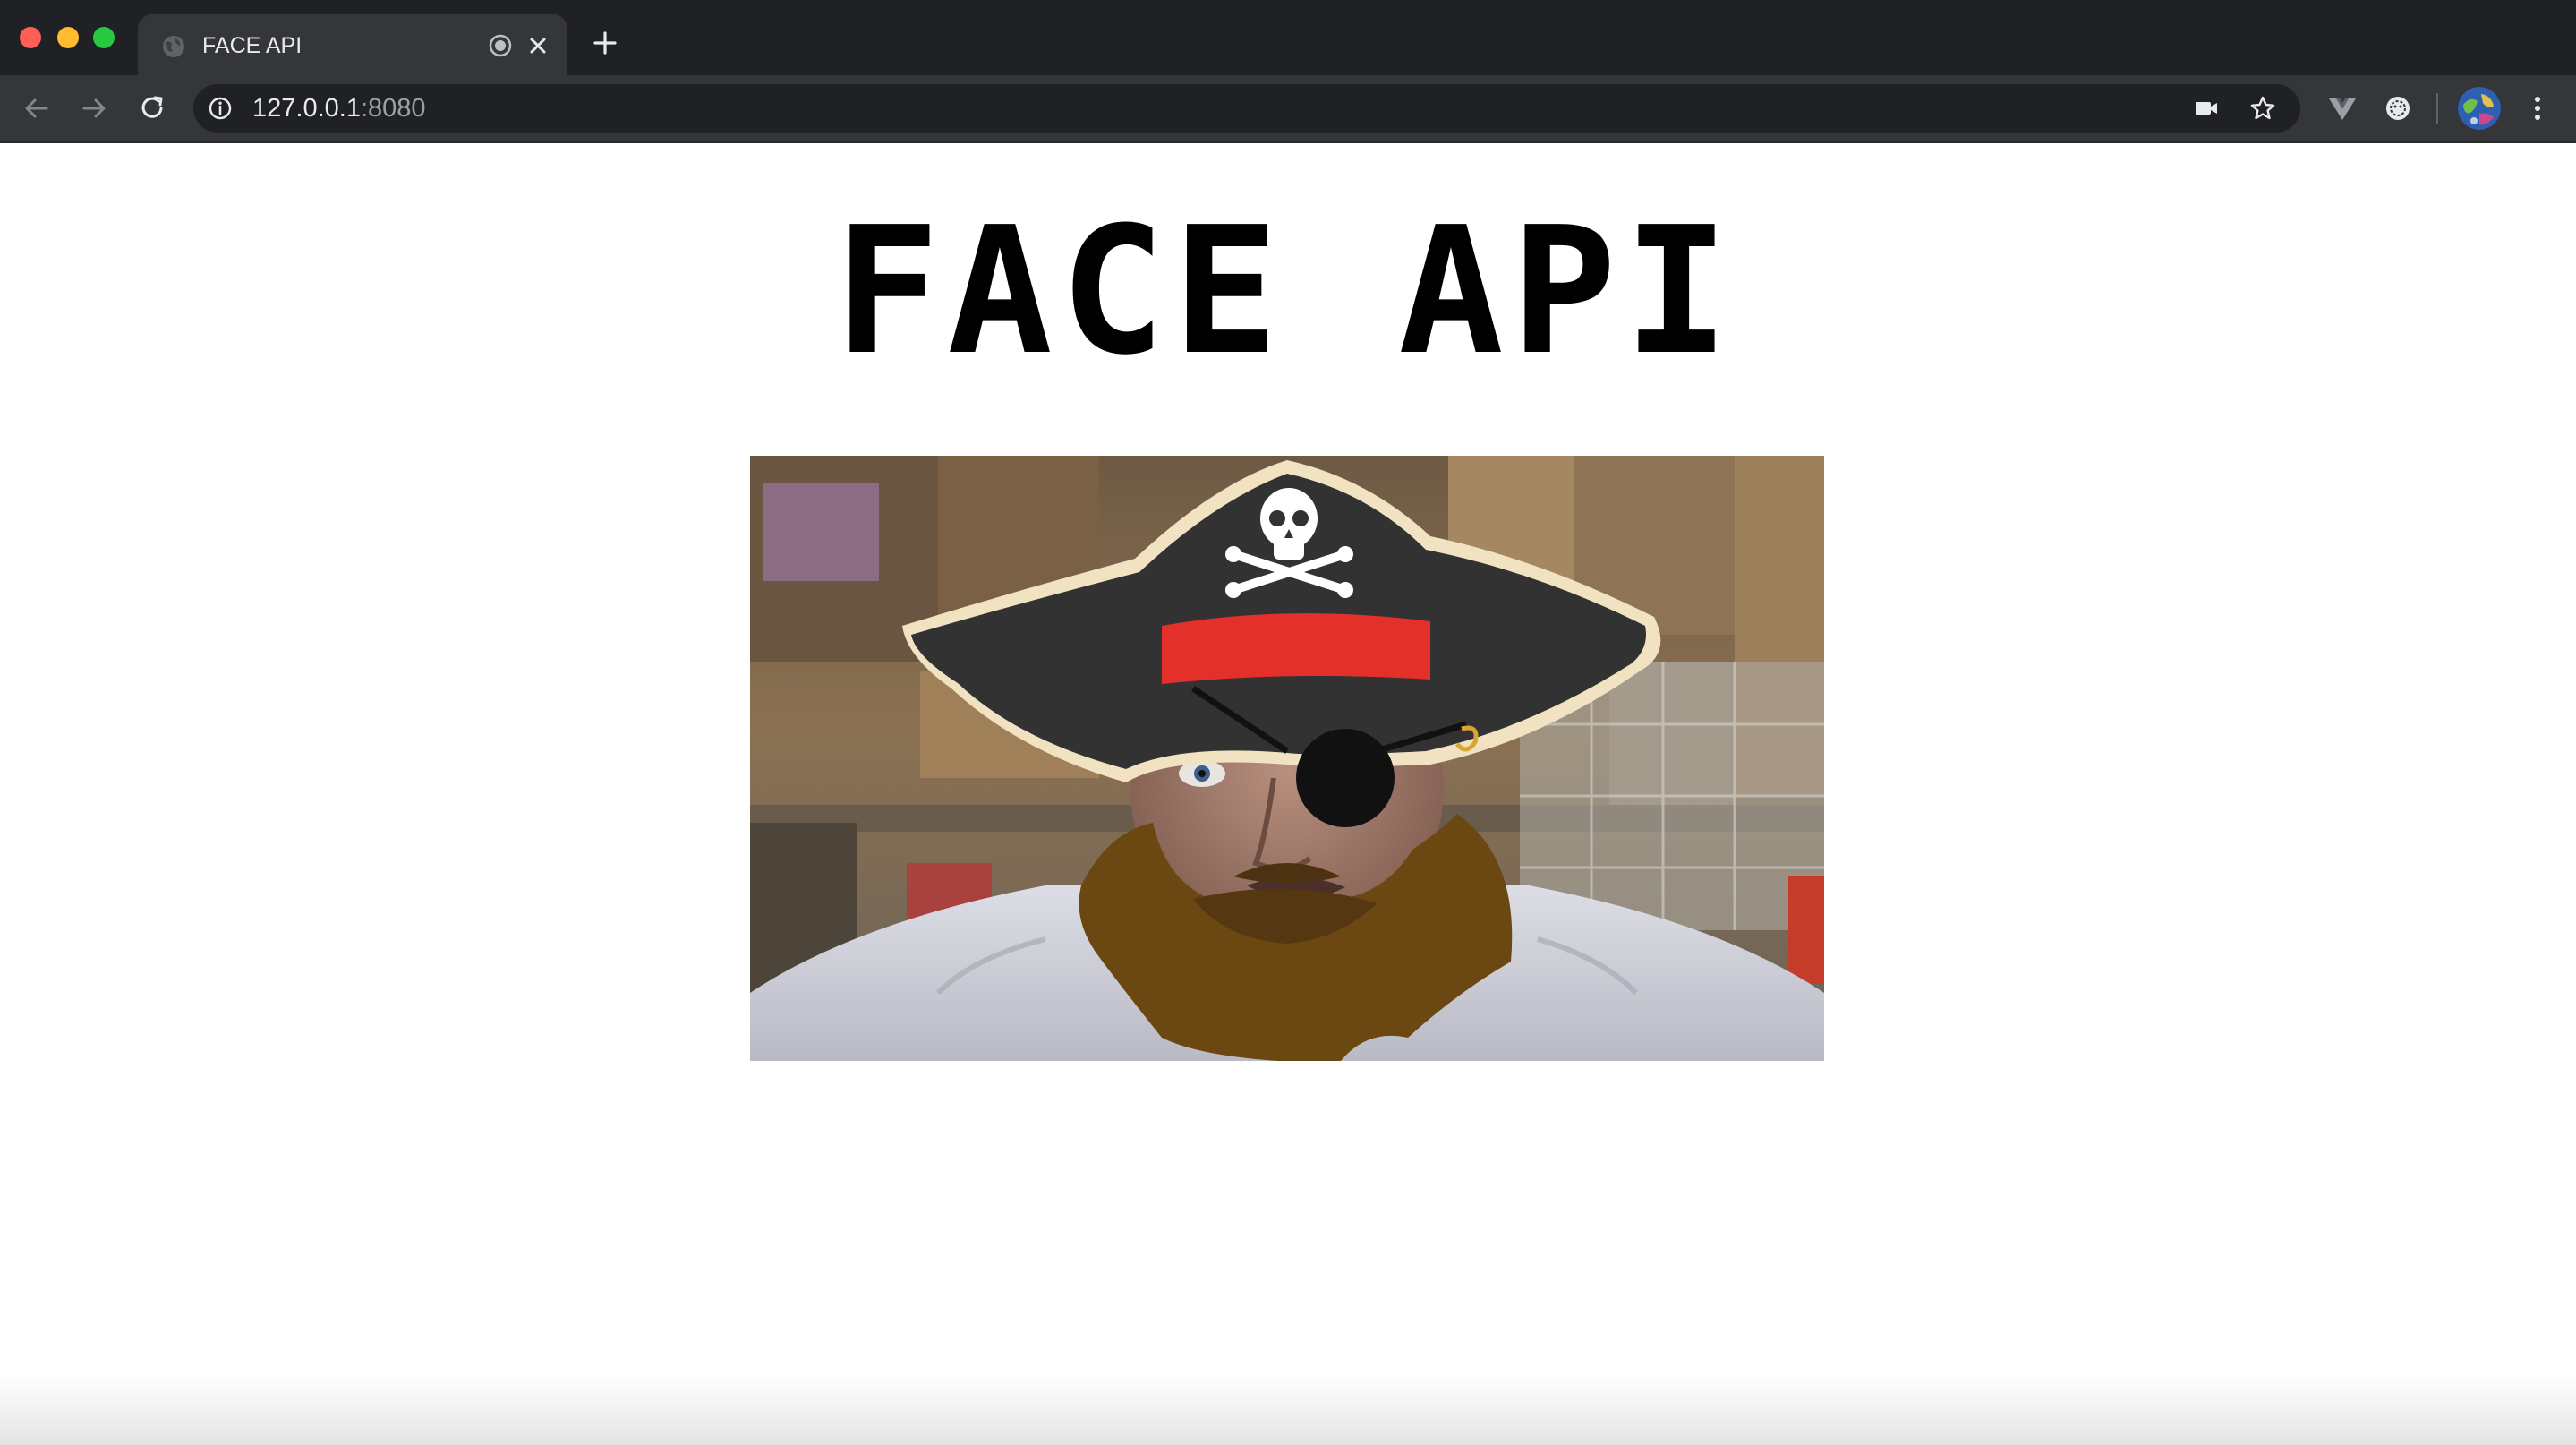 The width and height of the screenshot is (2576, 1445). What do you see at coordinates (2262, 108) in the screenshot?
I see `star-icon` at bounding box center [2262, 108].